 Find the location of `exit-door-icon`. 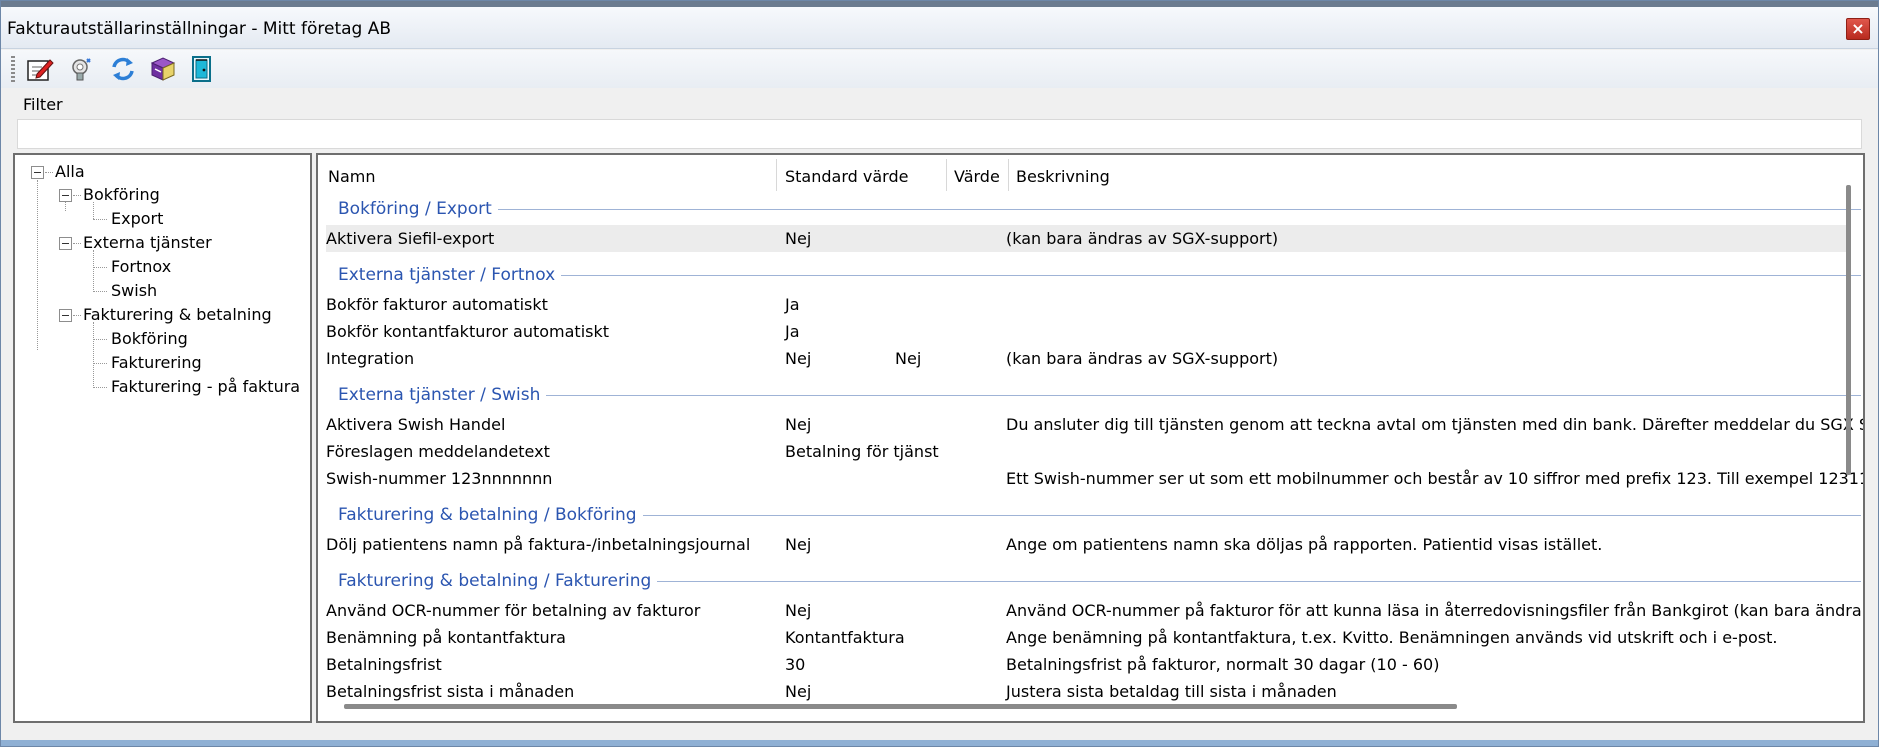

exit-door-icon is located at coordinates (201, 69).